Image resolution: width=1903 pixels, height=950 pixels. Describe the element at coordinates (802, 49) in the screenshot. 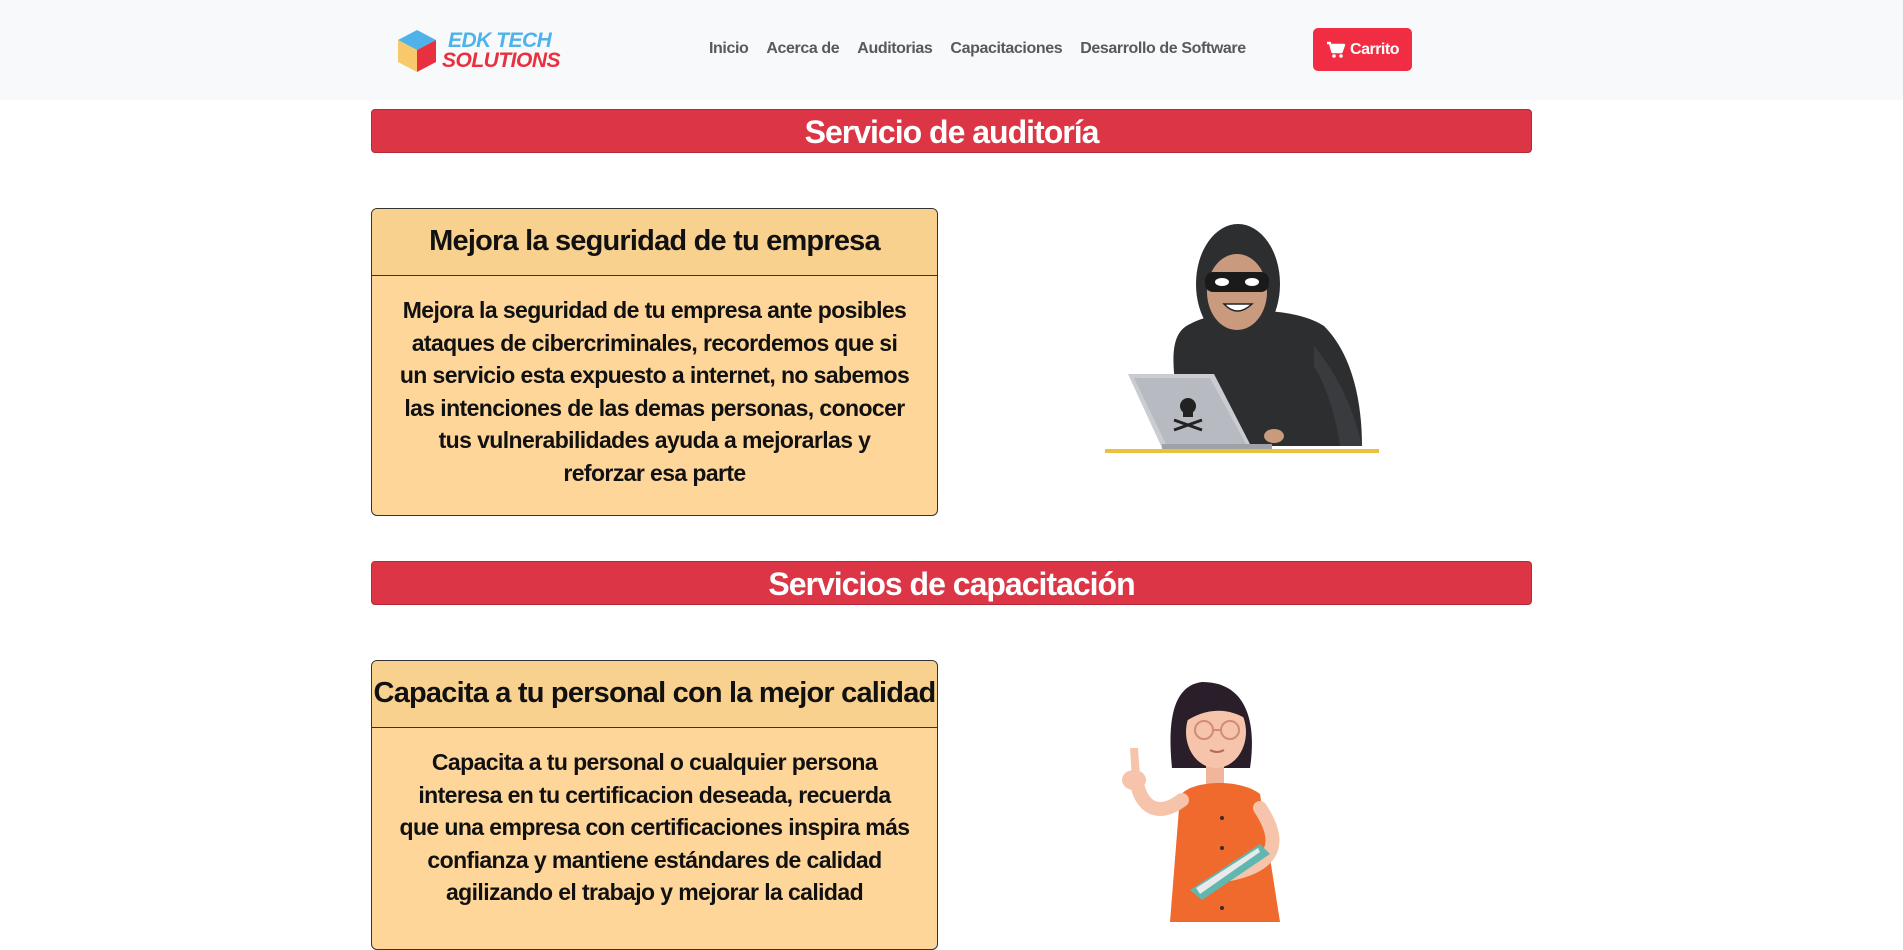

I see `nav-link-acerca: Acerca de` at that location.